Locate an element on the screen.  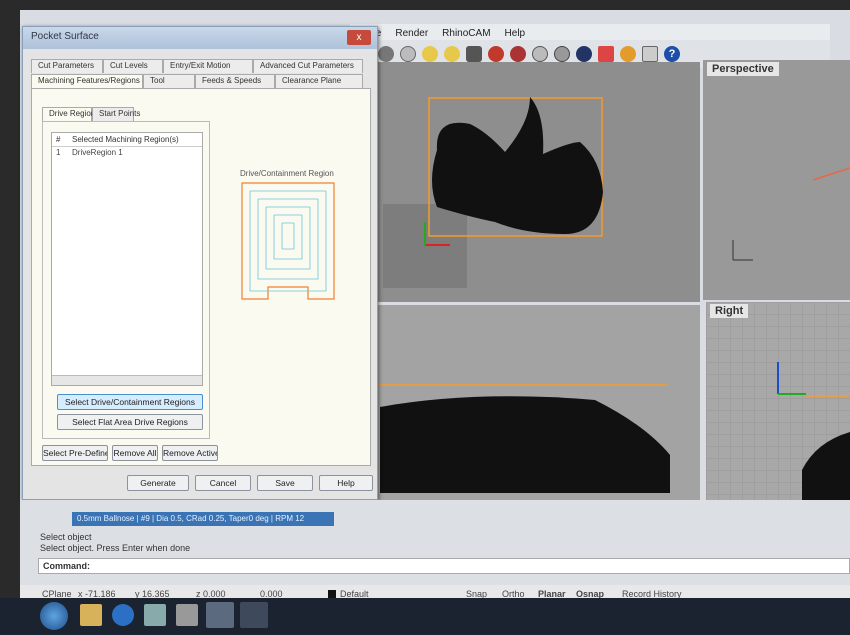
row-name: DriveRegion 1 is located at coordinates (97, 152).